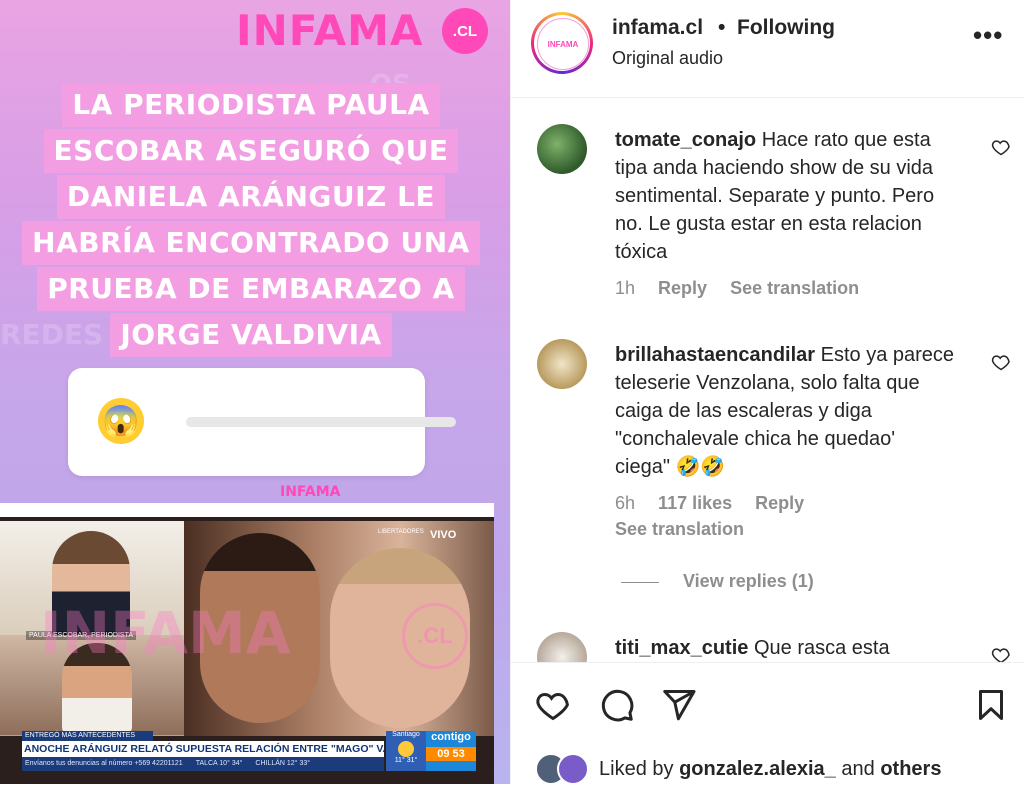  I want to click on profile-avatar: INFAMA, so click(562, 43).